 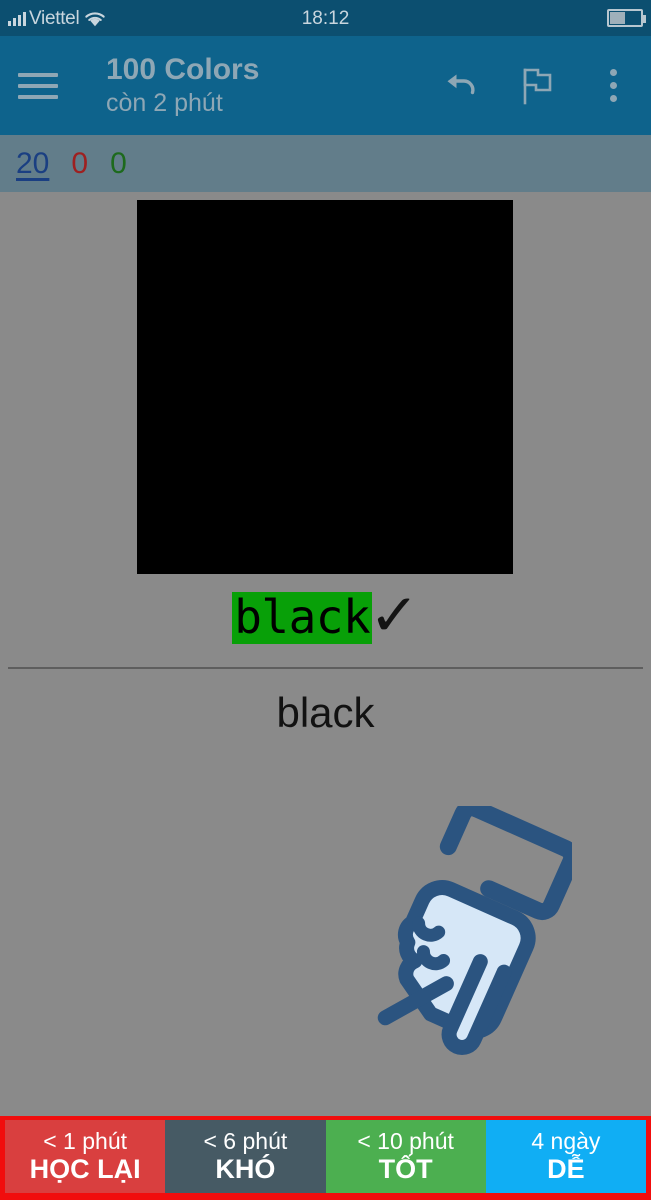 I want to click on hamburger-menu-icon, so click(x=40, y=86).